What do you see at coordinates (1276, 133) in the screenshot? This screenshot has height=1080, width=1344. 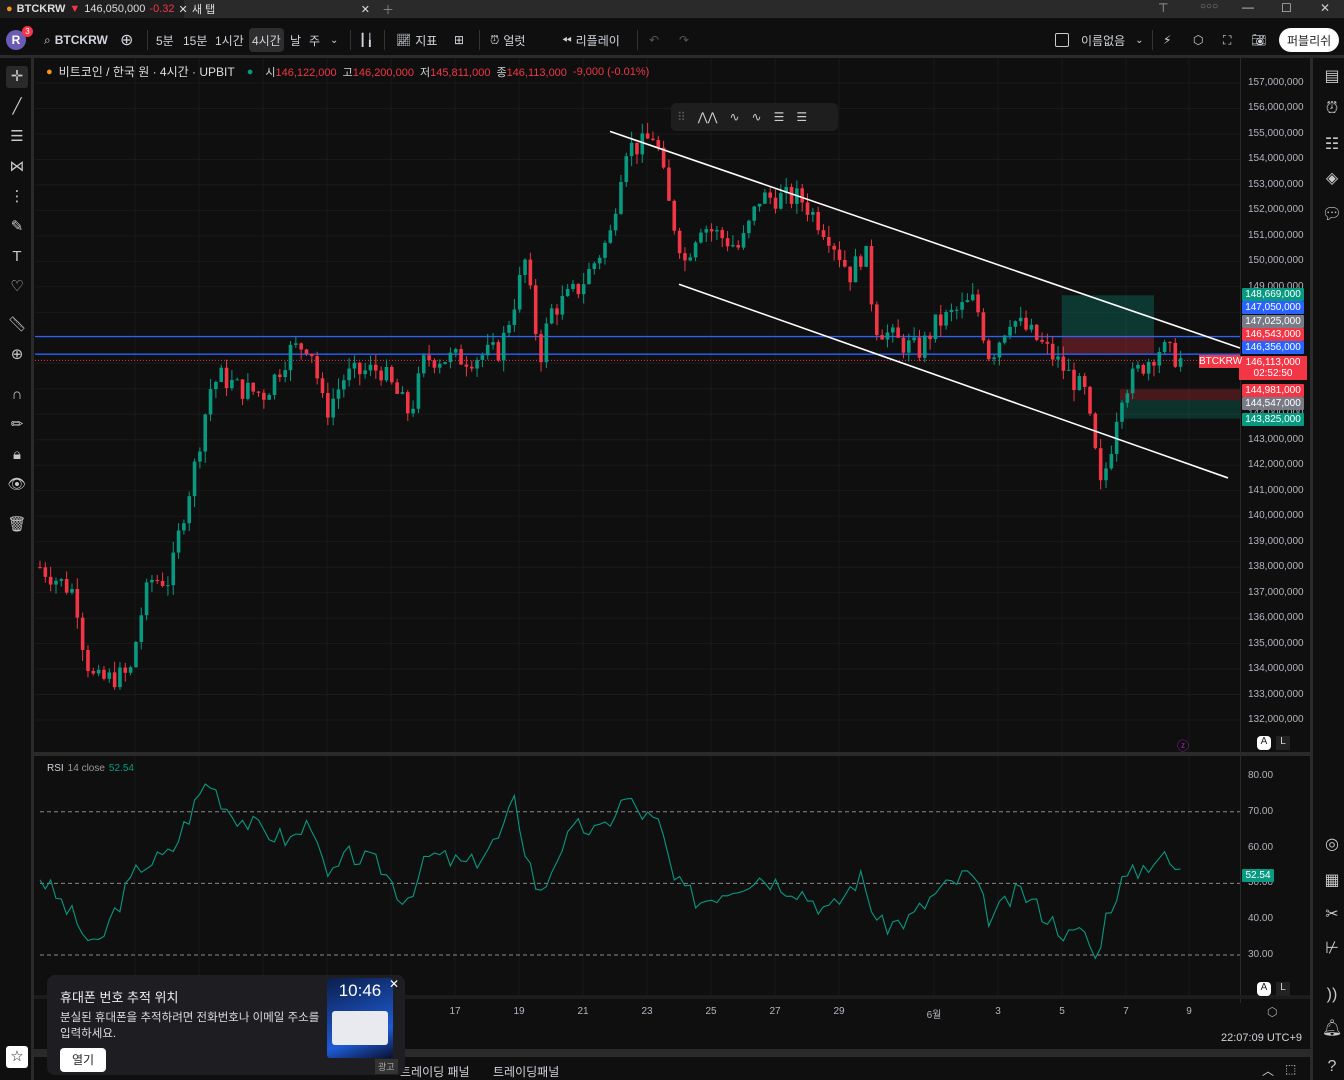 I see `price-axis-label: 155,000,000` at bounding box center [1276, 133].